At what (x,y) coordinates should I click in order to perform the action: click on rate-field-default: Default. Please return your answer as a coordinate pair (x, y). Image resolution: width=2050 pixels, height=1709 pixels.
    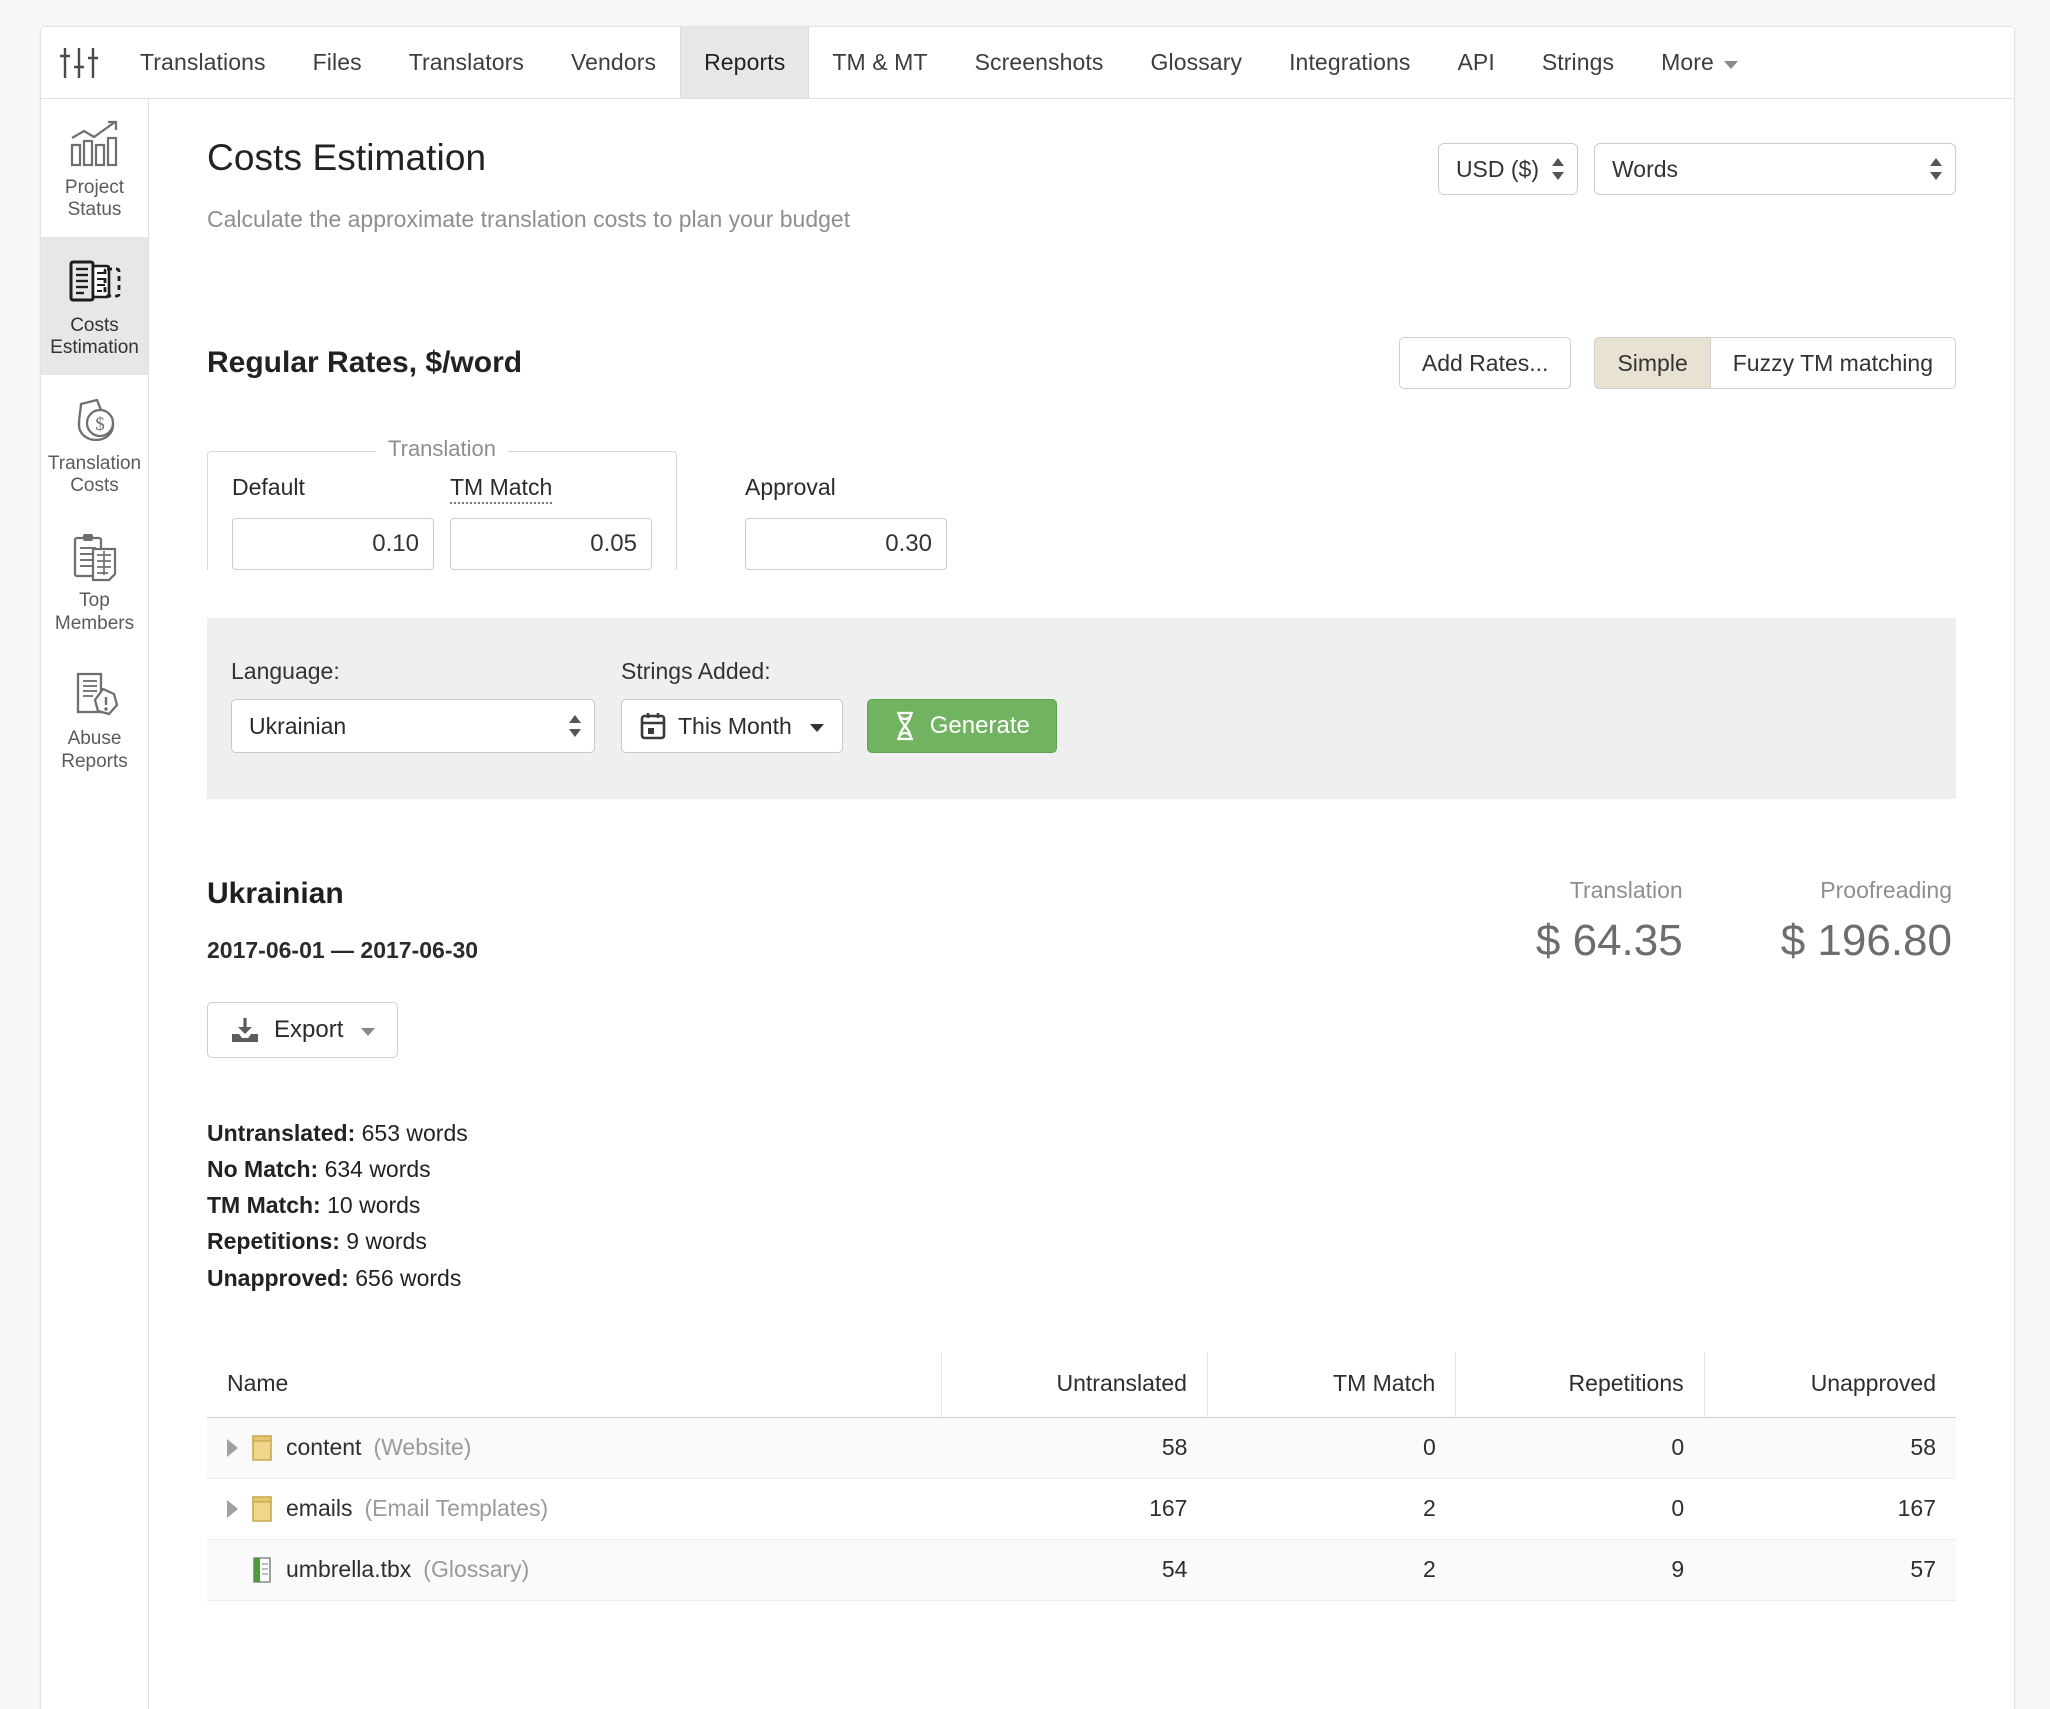
    Looking at the image, I should click on (333, 522).